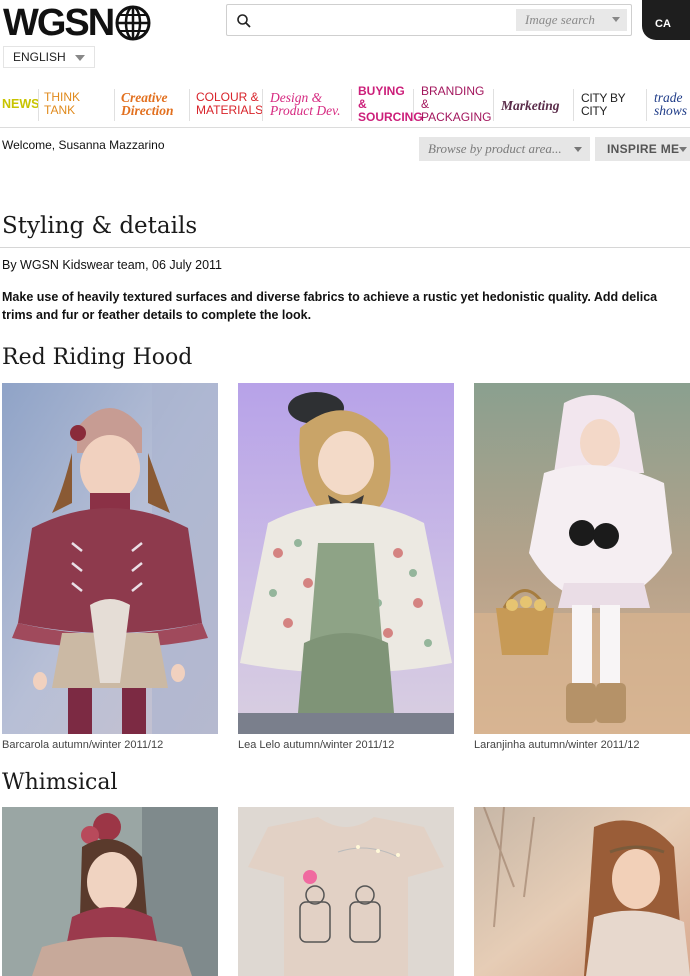  I want to click on look-photo-laranjinha, so click(582, 558).